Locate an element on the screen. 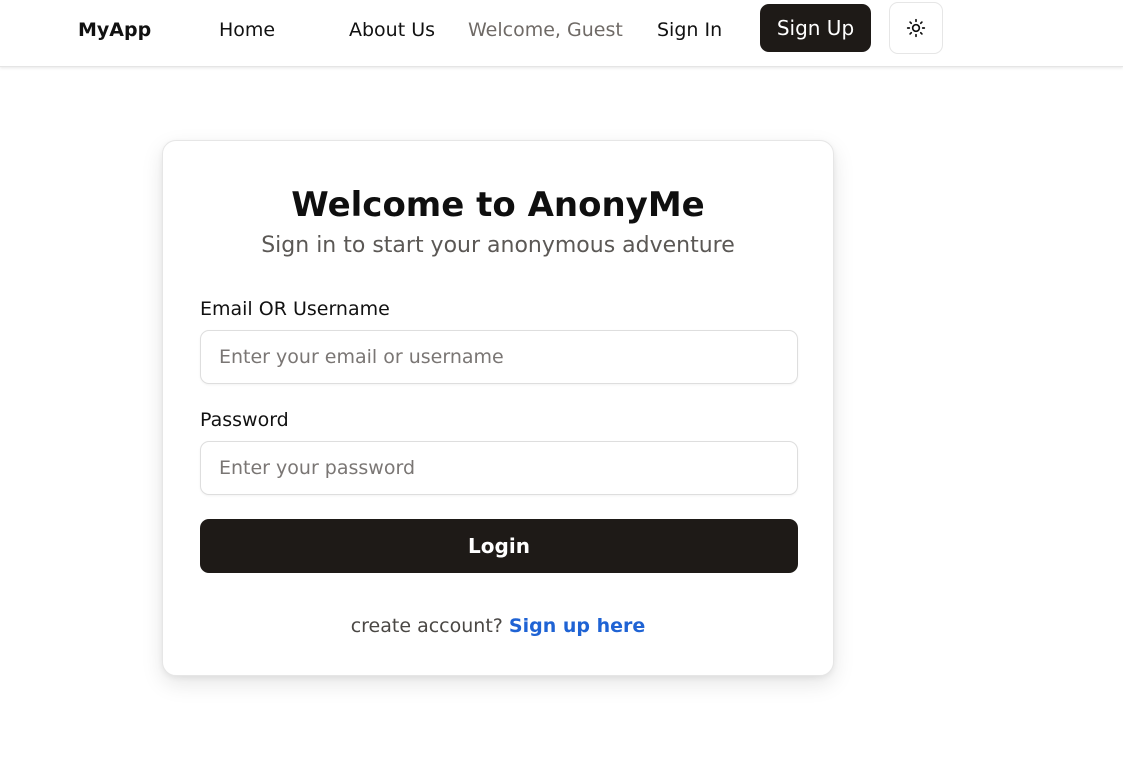 The image size is (1123, 769). brand-logo: MyApp is located at coordinates (114, 30).